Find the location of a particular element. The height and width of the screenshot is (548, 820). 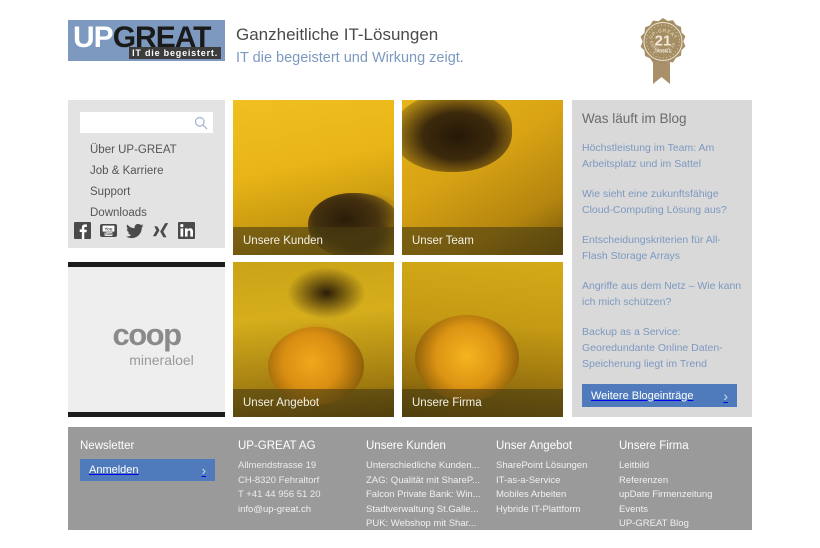

more-blog-entries-button: Weitere Blogeinträge › is located at coordinates (659, 395).